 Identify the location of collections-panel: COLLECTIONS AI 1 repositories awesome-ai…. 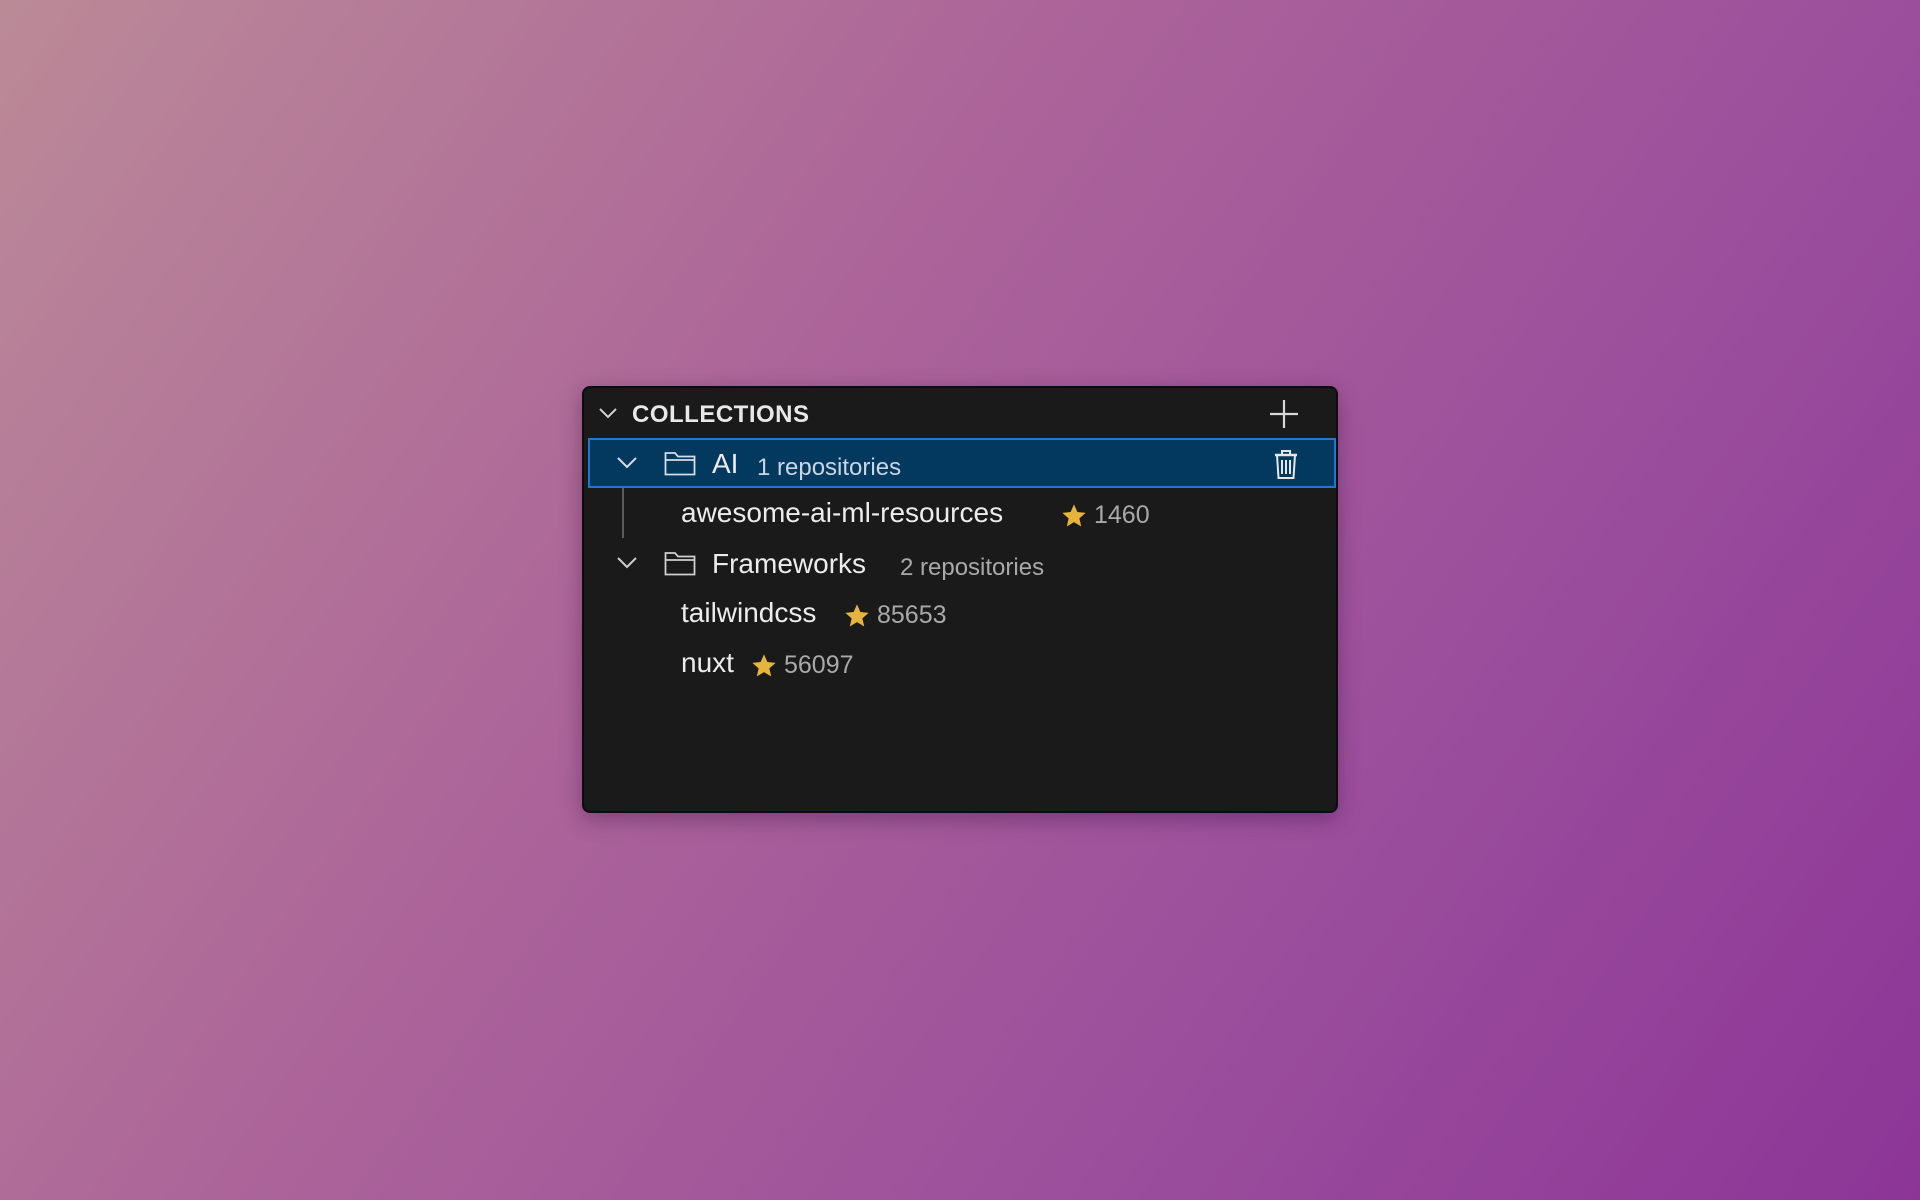
(960, 599).